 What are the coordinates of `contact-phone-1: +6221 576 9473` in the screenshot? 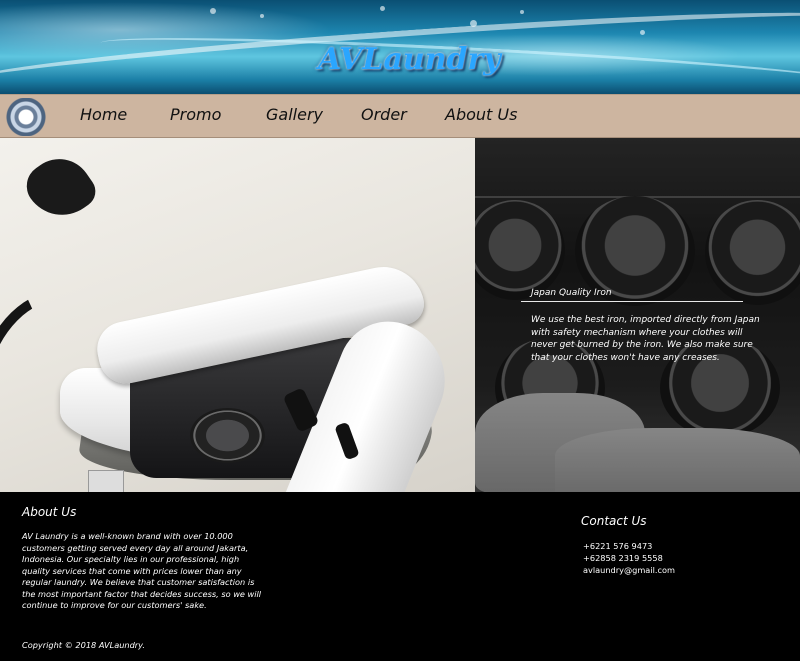 It's located at (617, 546).